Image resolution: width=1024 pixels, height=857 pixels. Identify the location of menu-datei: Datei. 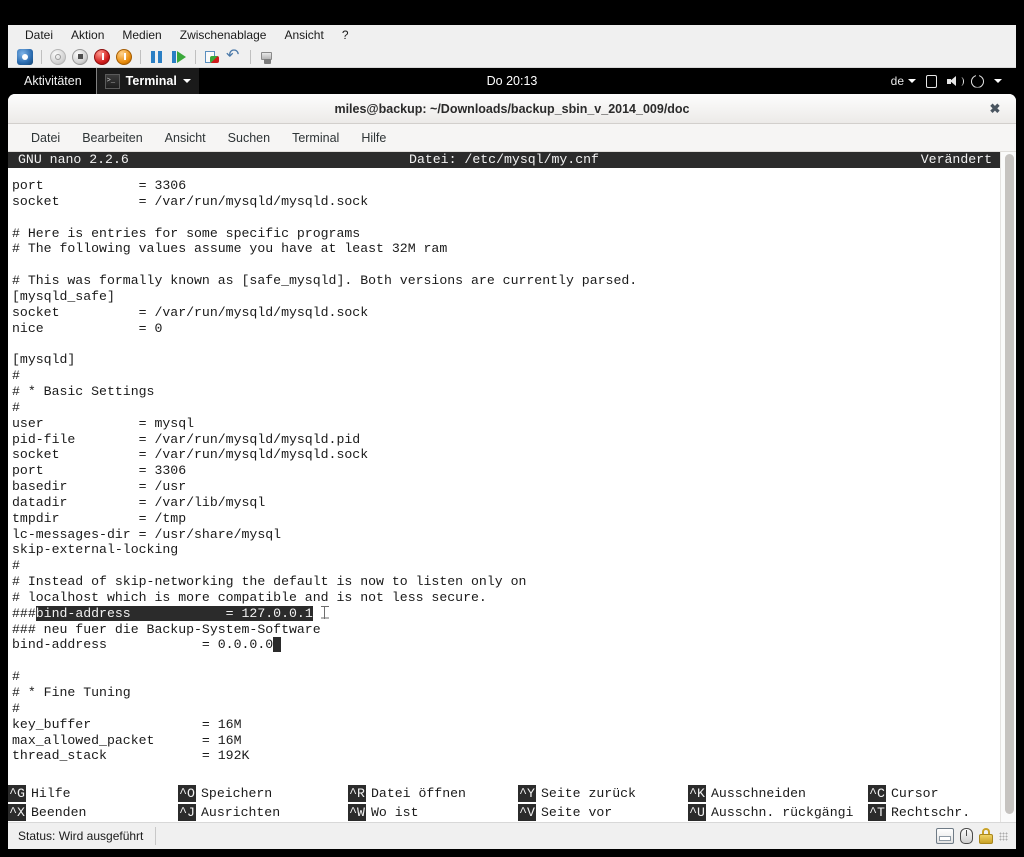
(45, 138).